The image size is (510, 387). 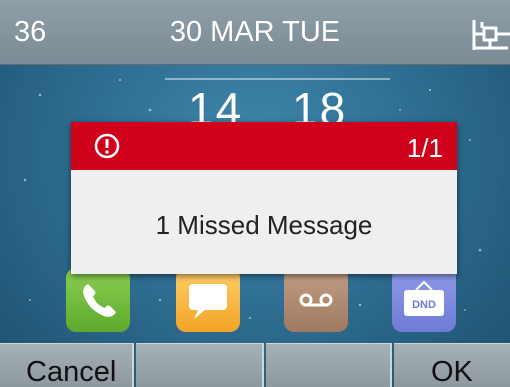 I want to click on voicemail-app, so click(x=316, y=300).